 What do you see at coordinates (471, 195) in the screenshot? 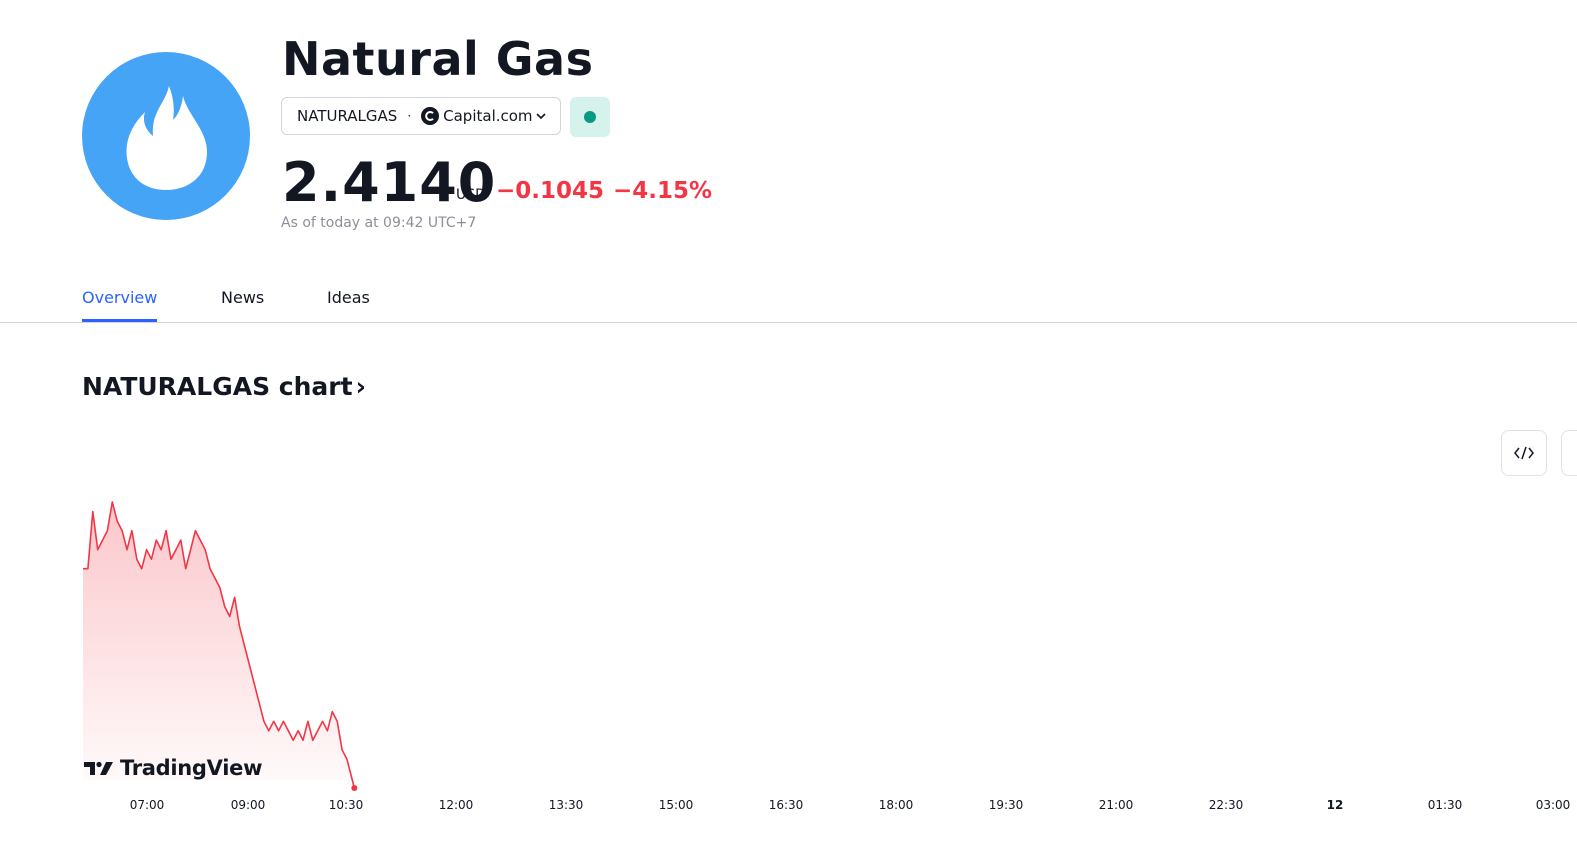
I see `price-currency: USD` at bounding box center [471, 195].